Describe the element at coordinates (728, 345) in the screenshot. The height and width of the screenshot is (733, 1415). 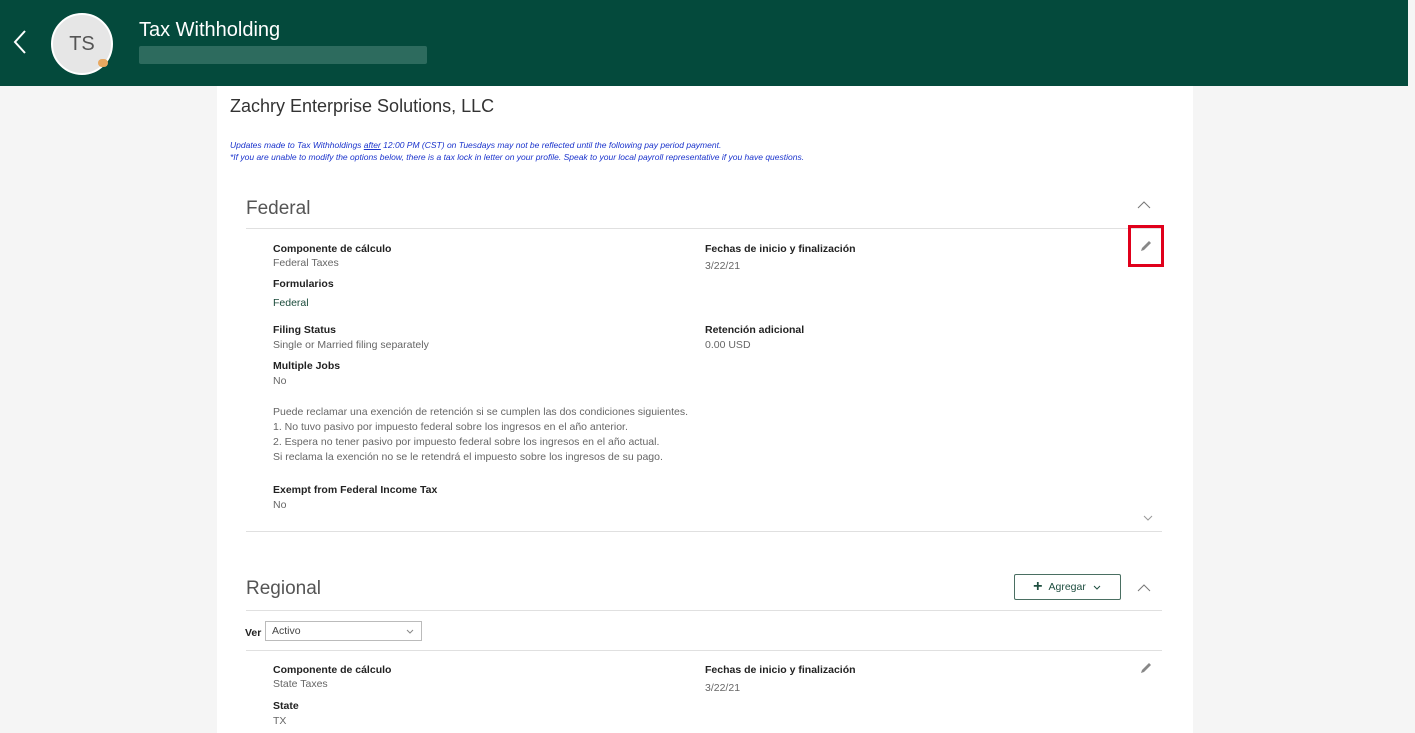
I see `additional-withholding-value: 0.00 USD` at that location.